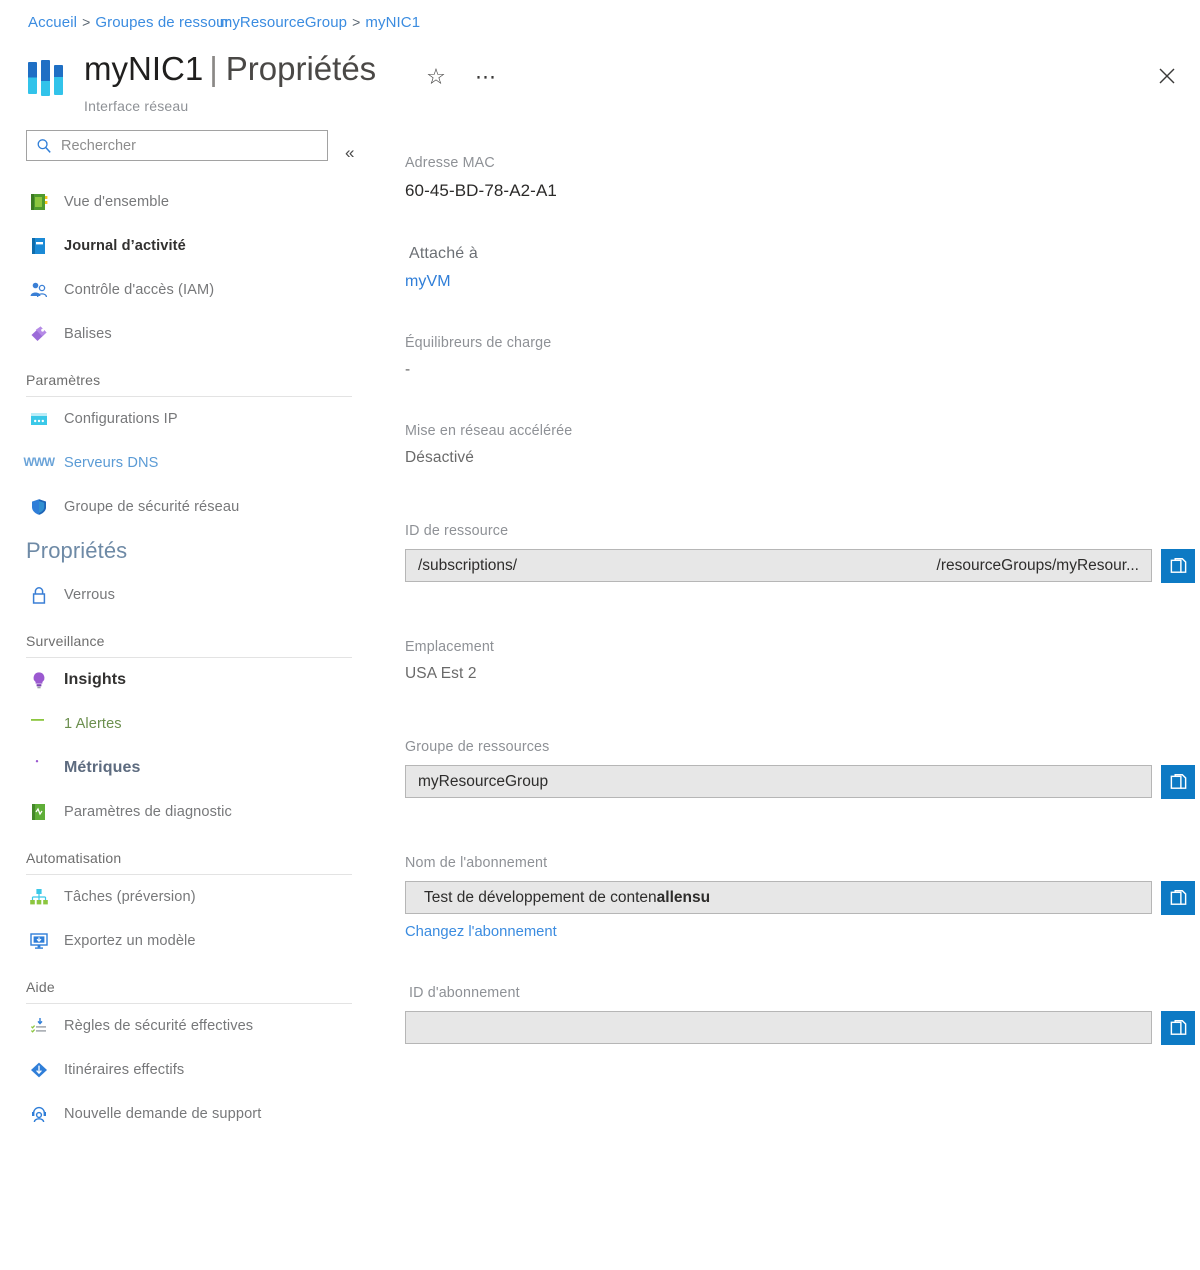 The height and width of the screenshot is (1270, 1200). What do you see at coordinates (39, 202) in the screenshot?
I see `overview-icon` at bounding box center [39, 202].